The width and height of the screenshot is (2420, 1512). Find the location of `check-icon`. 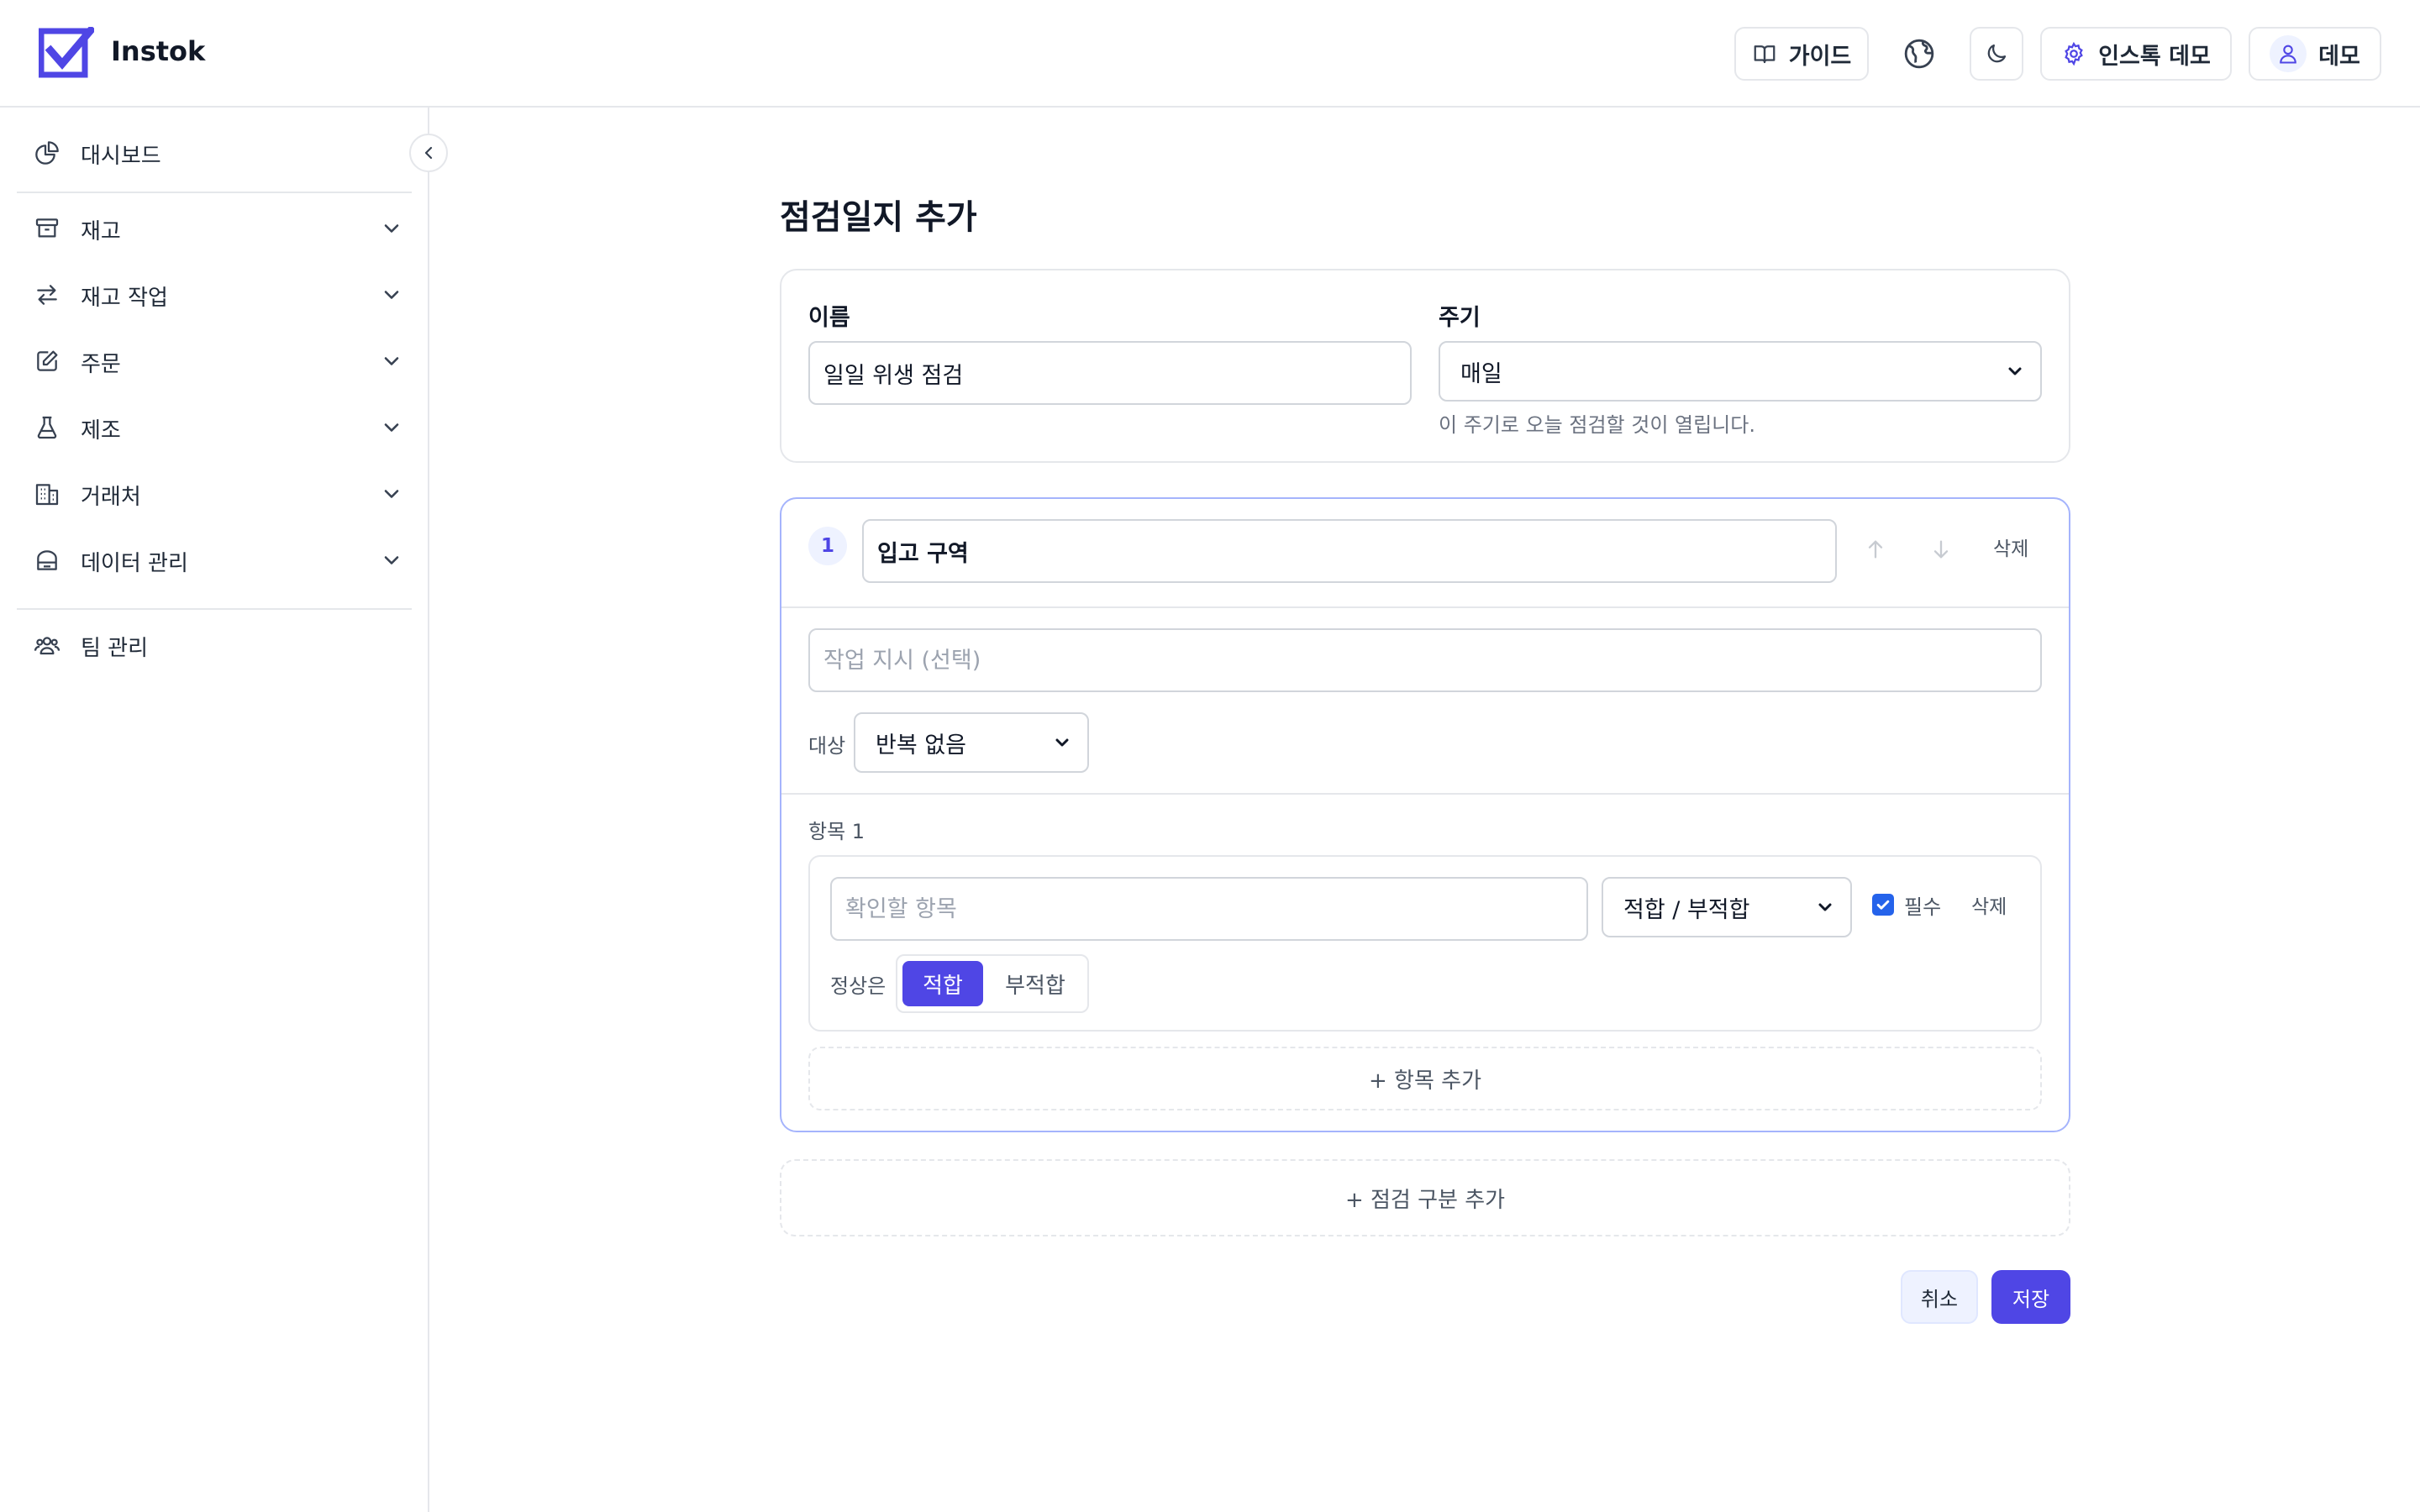

check-icon is located at coordinates (1883, 905).